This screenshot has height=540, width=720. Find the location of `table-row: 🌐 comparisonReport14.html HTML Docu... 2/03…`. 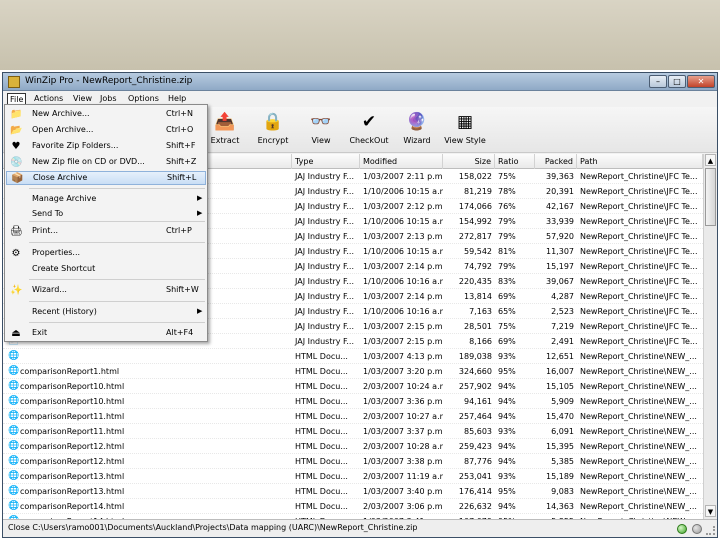

table-row: 🌐 comparisonReport14.html HTML Docu... 2/03… is located at coordinates (353, 506).